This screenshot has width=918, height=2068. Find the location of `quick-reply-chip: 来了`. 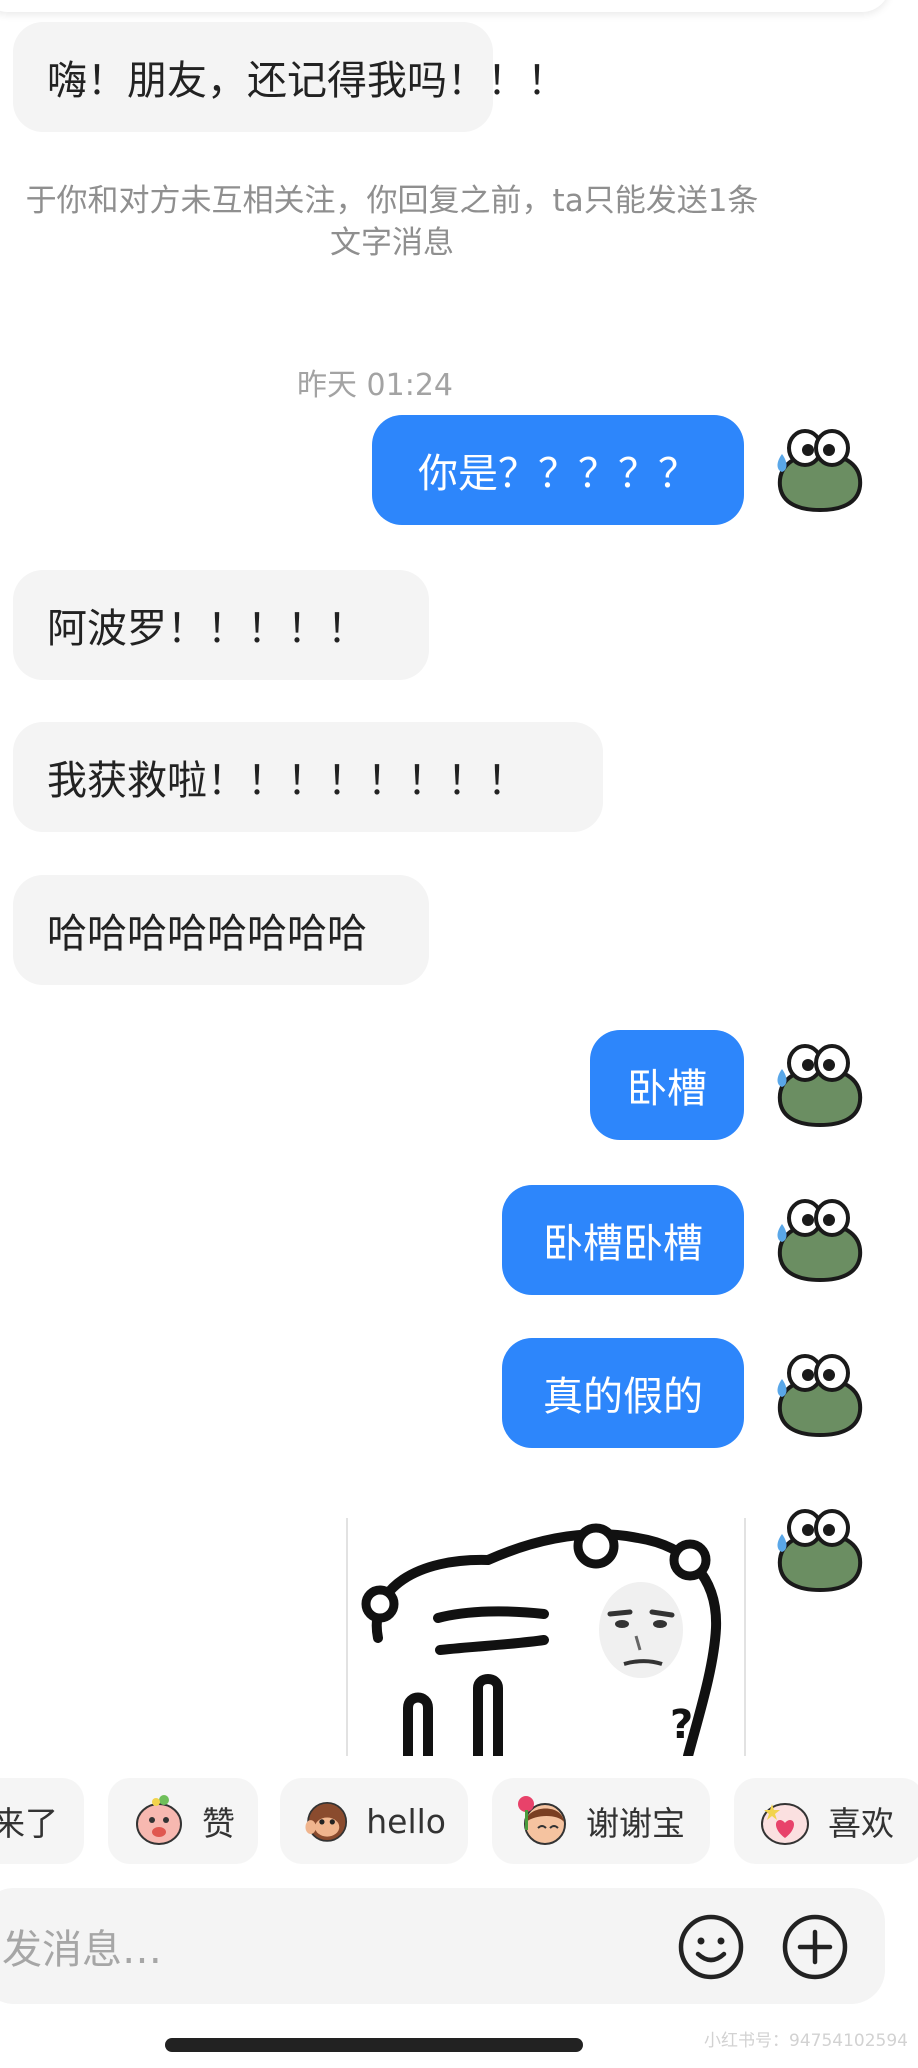

quick-reply-chip: 来了 is located at coordinates (42, 1821).